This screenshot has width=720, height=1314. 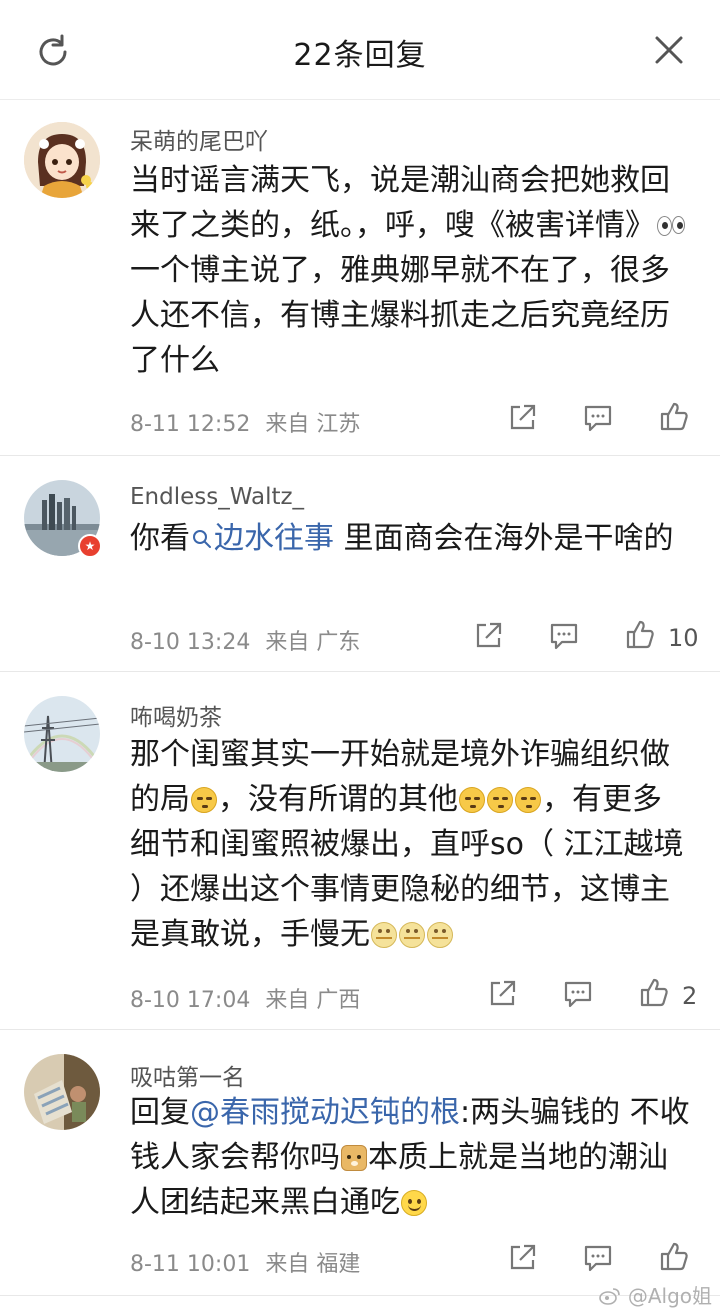 I want to click on comment-meta: 8-10 13:24 来自 广东, so click(x=249, y=640).